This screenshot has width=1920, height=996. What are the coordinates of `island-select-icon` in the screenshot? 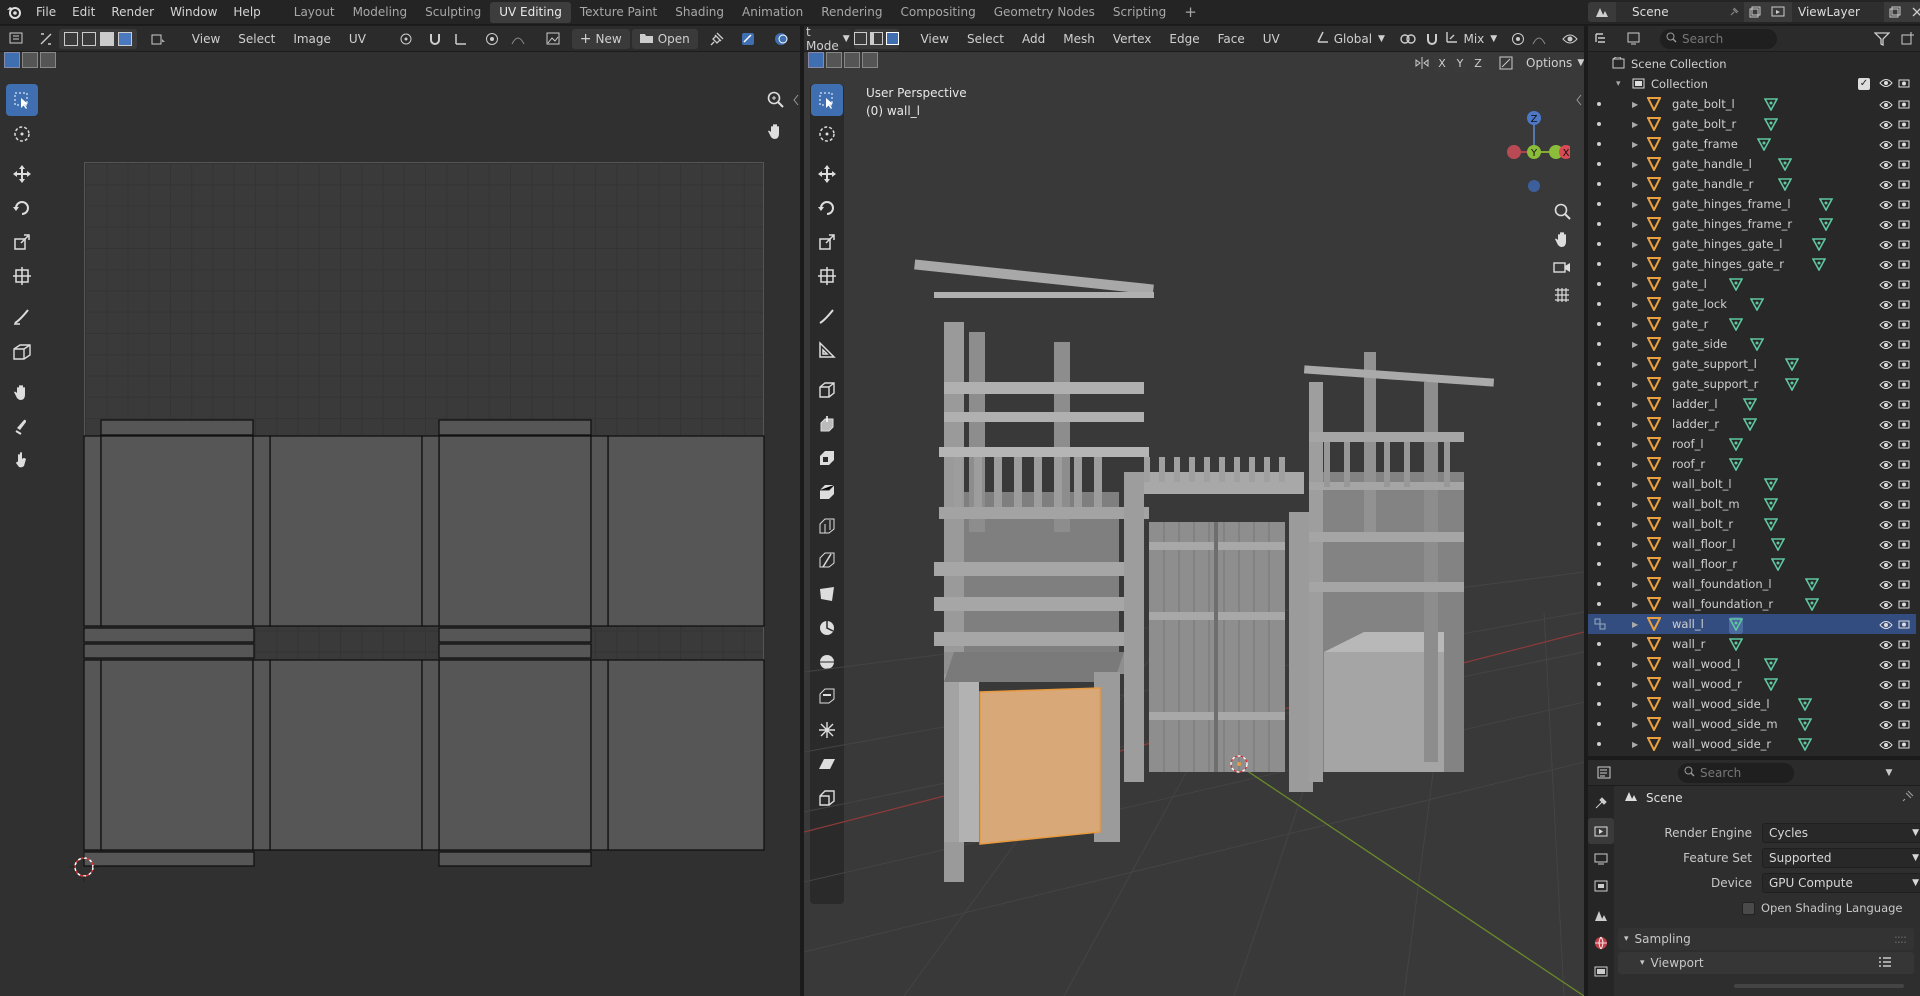 It's located at (125, 38).